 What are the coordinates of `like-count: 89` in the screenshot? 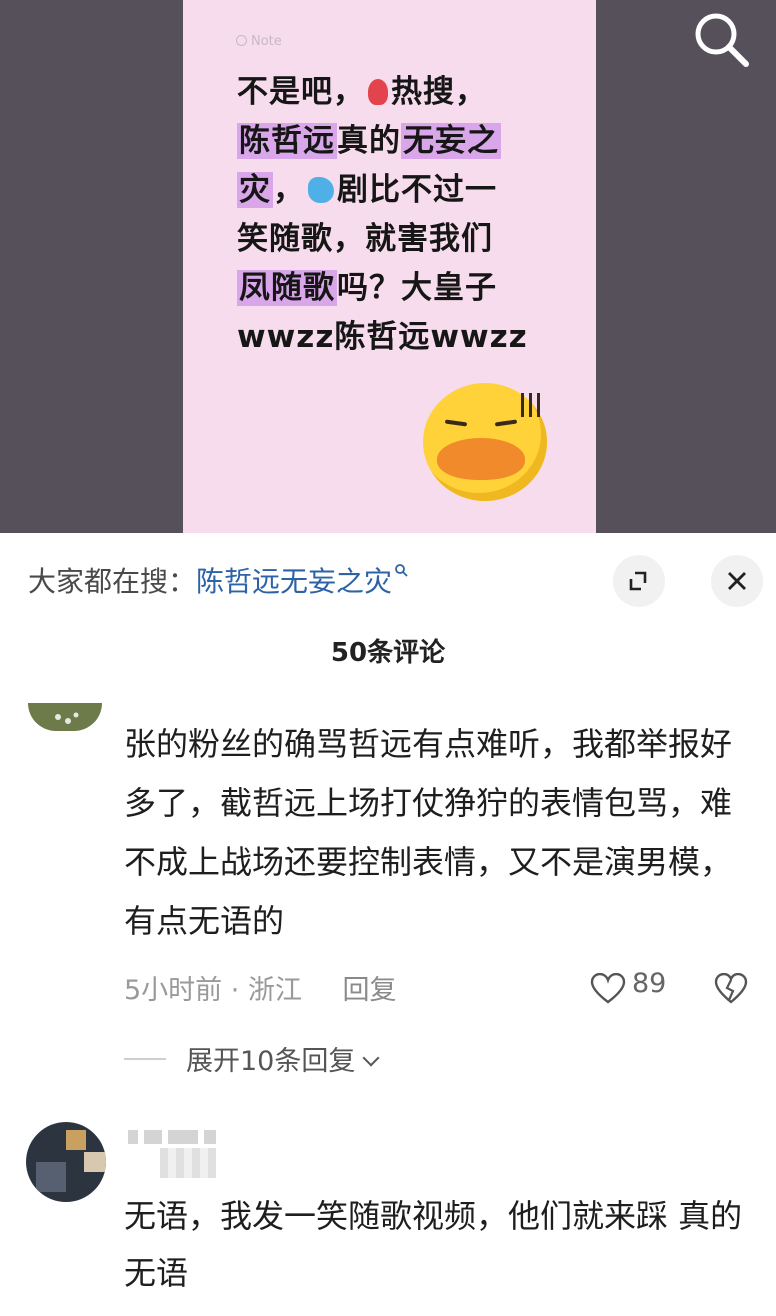 It's located at (649, 983).